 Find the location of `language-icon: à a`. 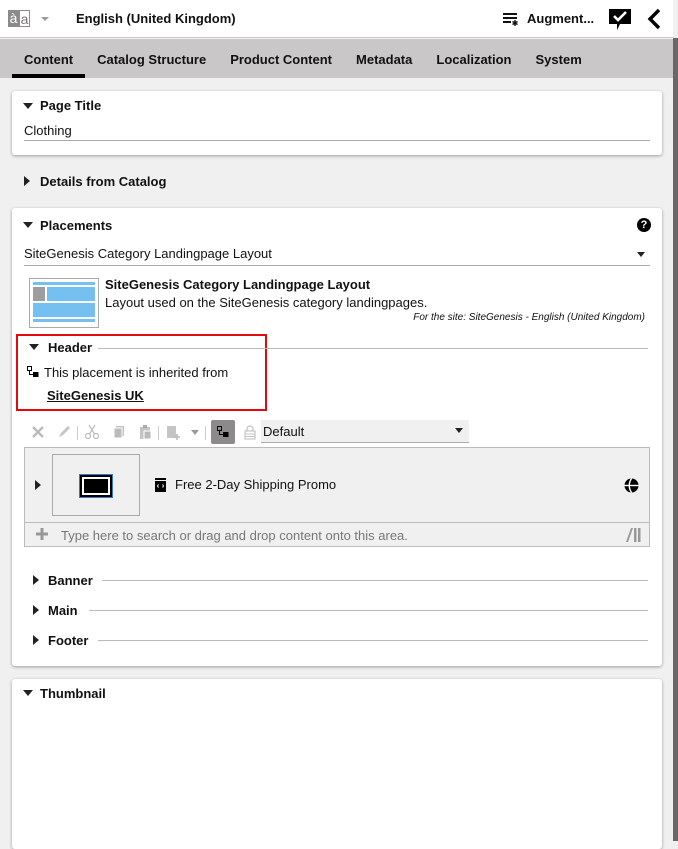

language-icon: à a is located at coordinates (19, 18).